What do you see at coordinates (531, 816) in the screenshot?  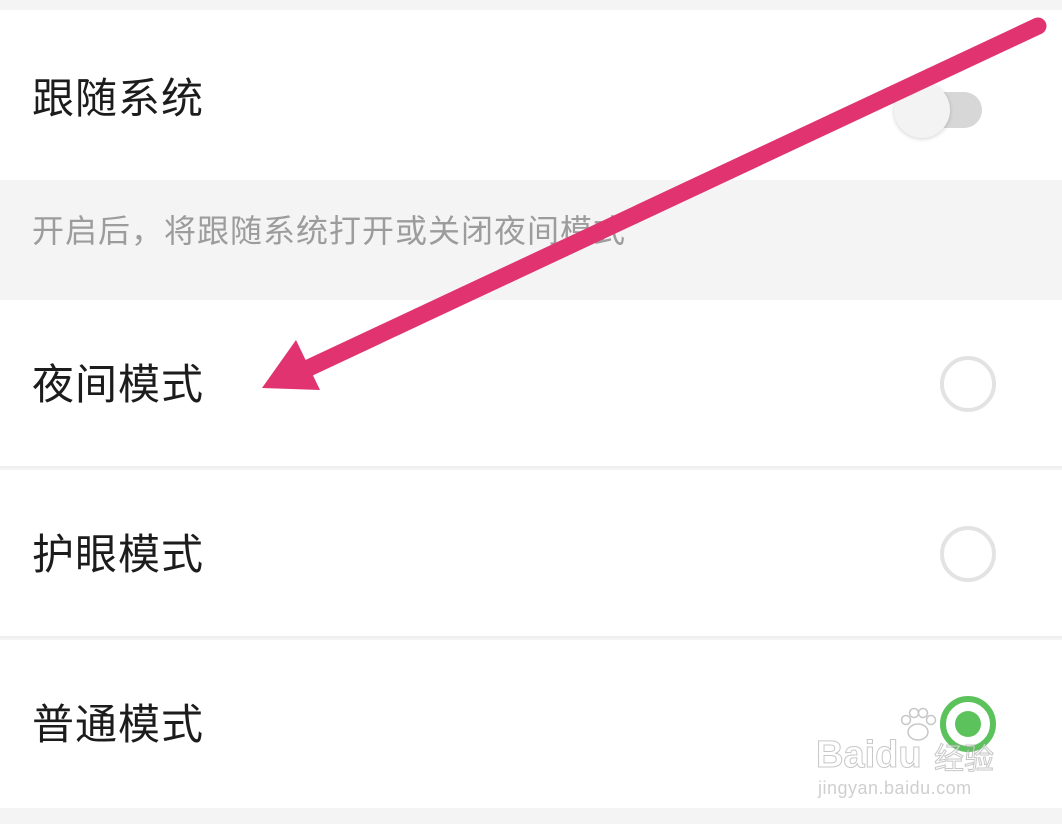 I see `bottom-divider` at bounding box center [531, 816].